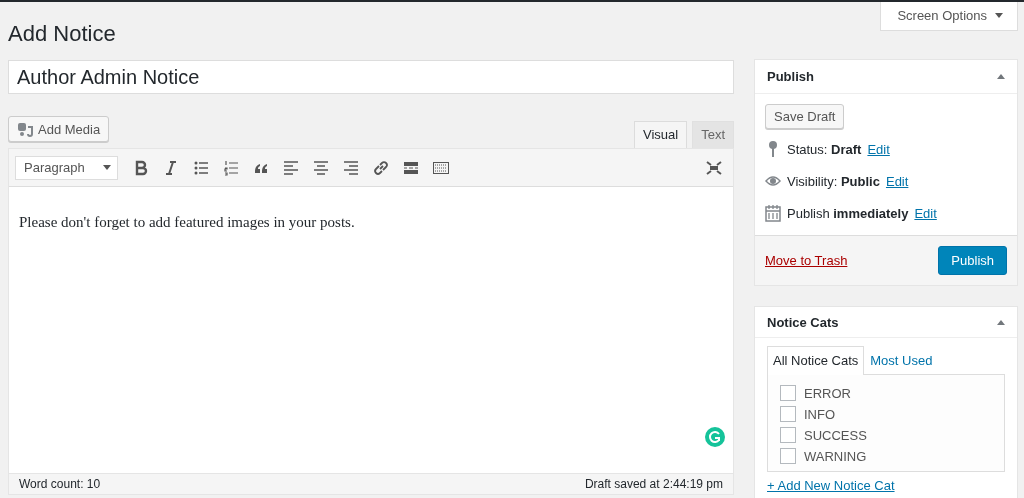  What do you see at coordinates (972, 260) in the screenshot?
I see `publish-button: Publish` at bounding box center [972, 260].